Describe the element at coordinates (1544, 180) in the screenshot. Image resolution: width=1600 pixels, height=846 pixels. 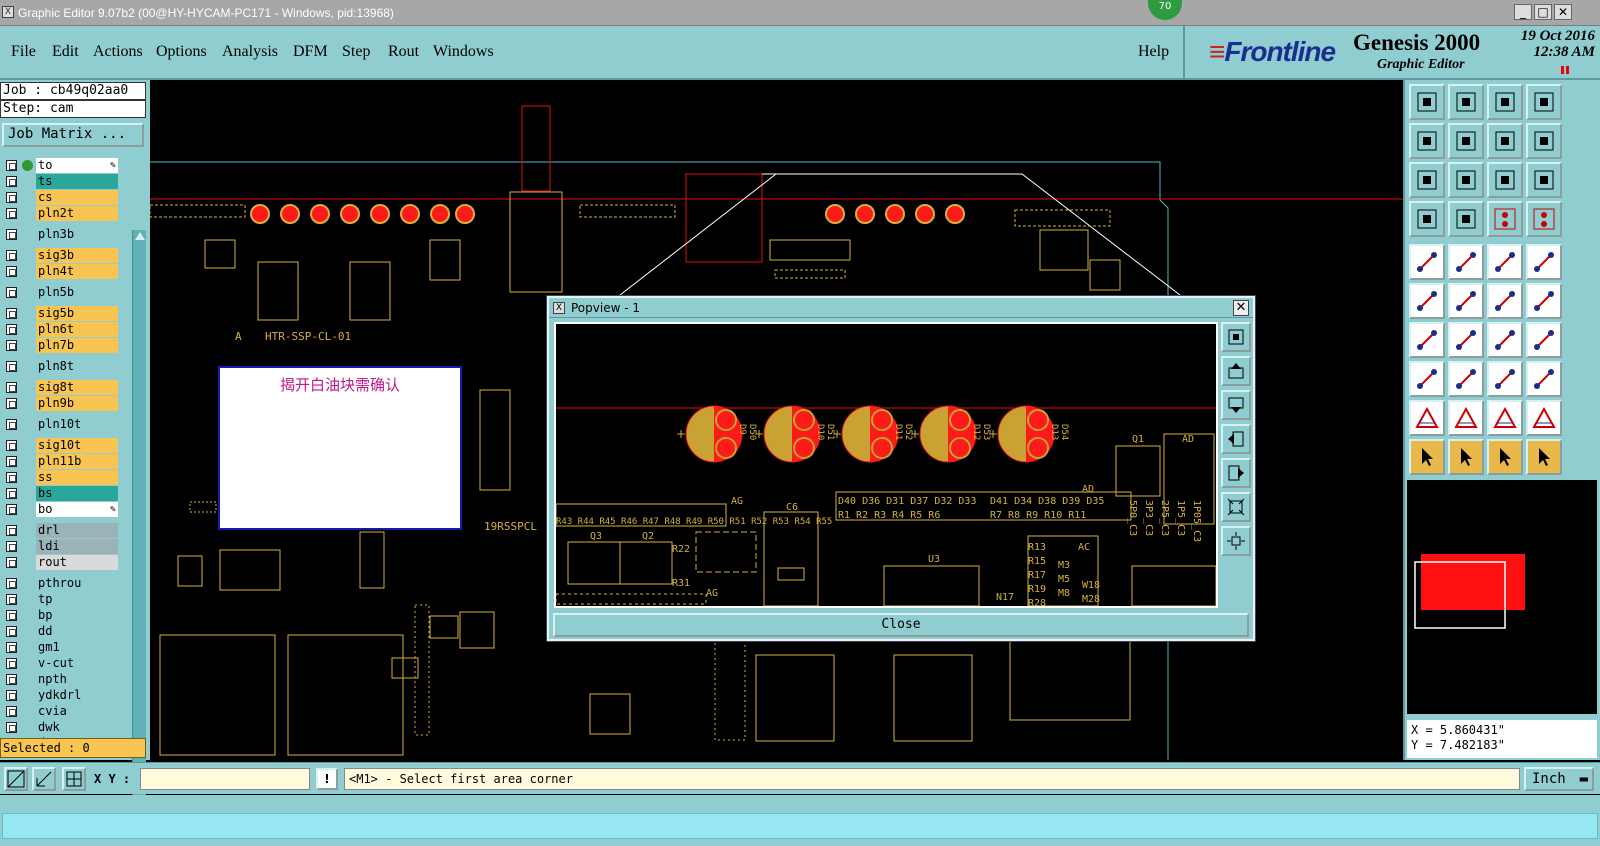
I see `help-button` at that location.